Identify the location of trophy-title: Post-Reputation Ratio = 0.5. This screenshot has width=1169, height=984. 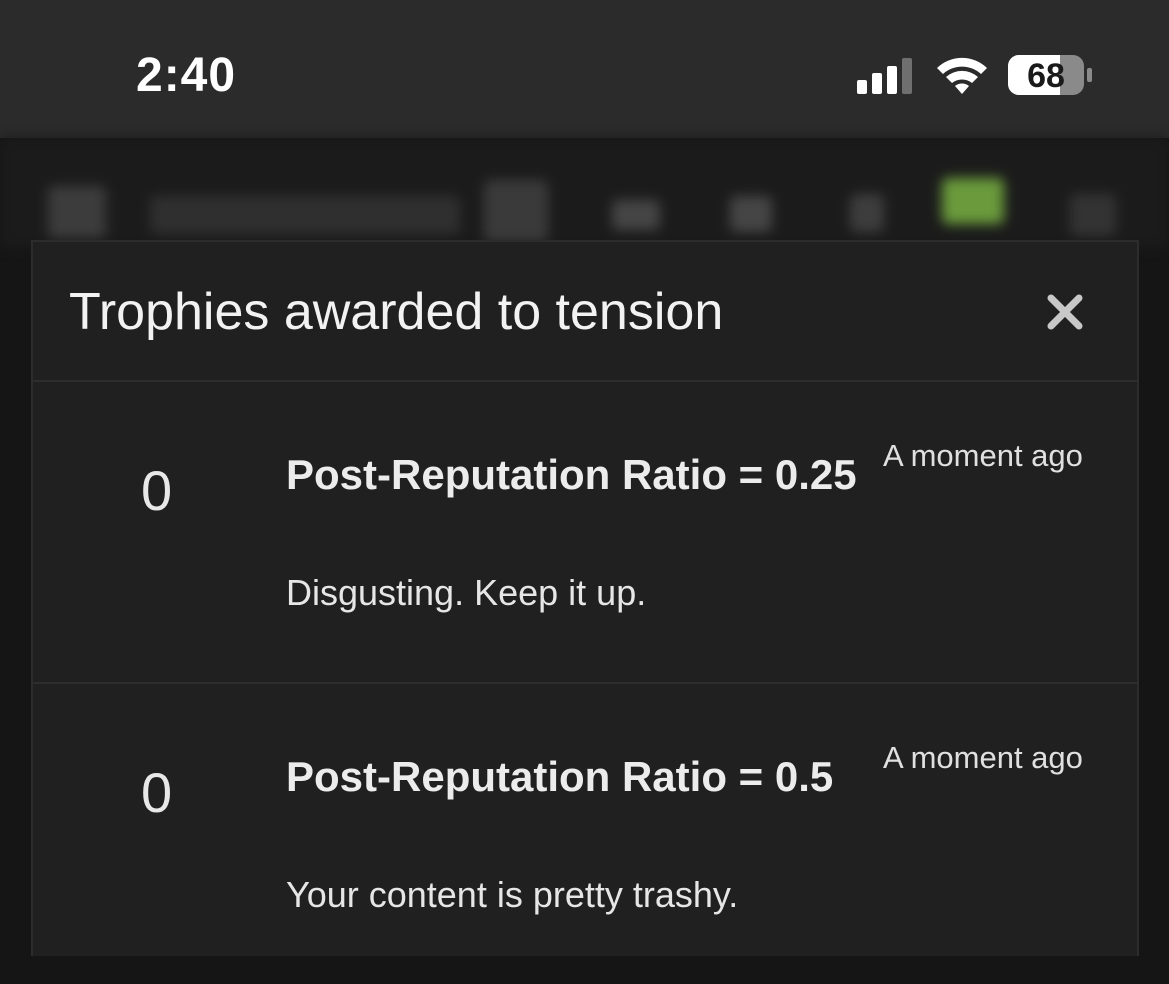
(560, 776).